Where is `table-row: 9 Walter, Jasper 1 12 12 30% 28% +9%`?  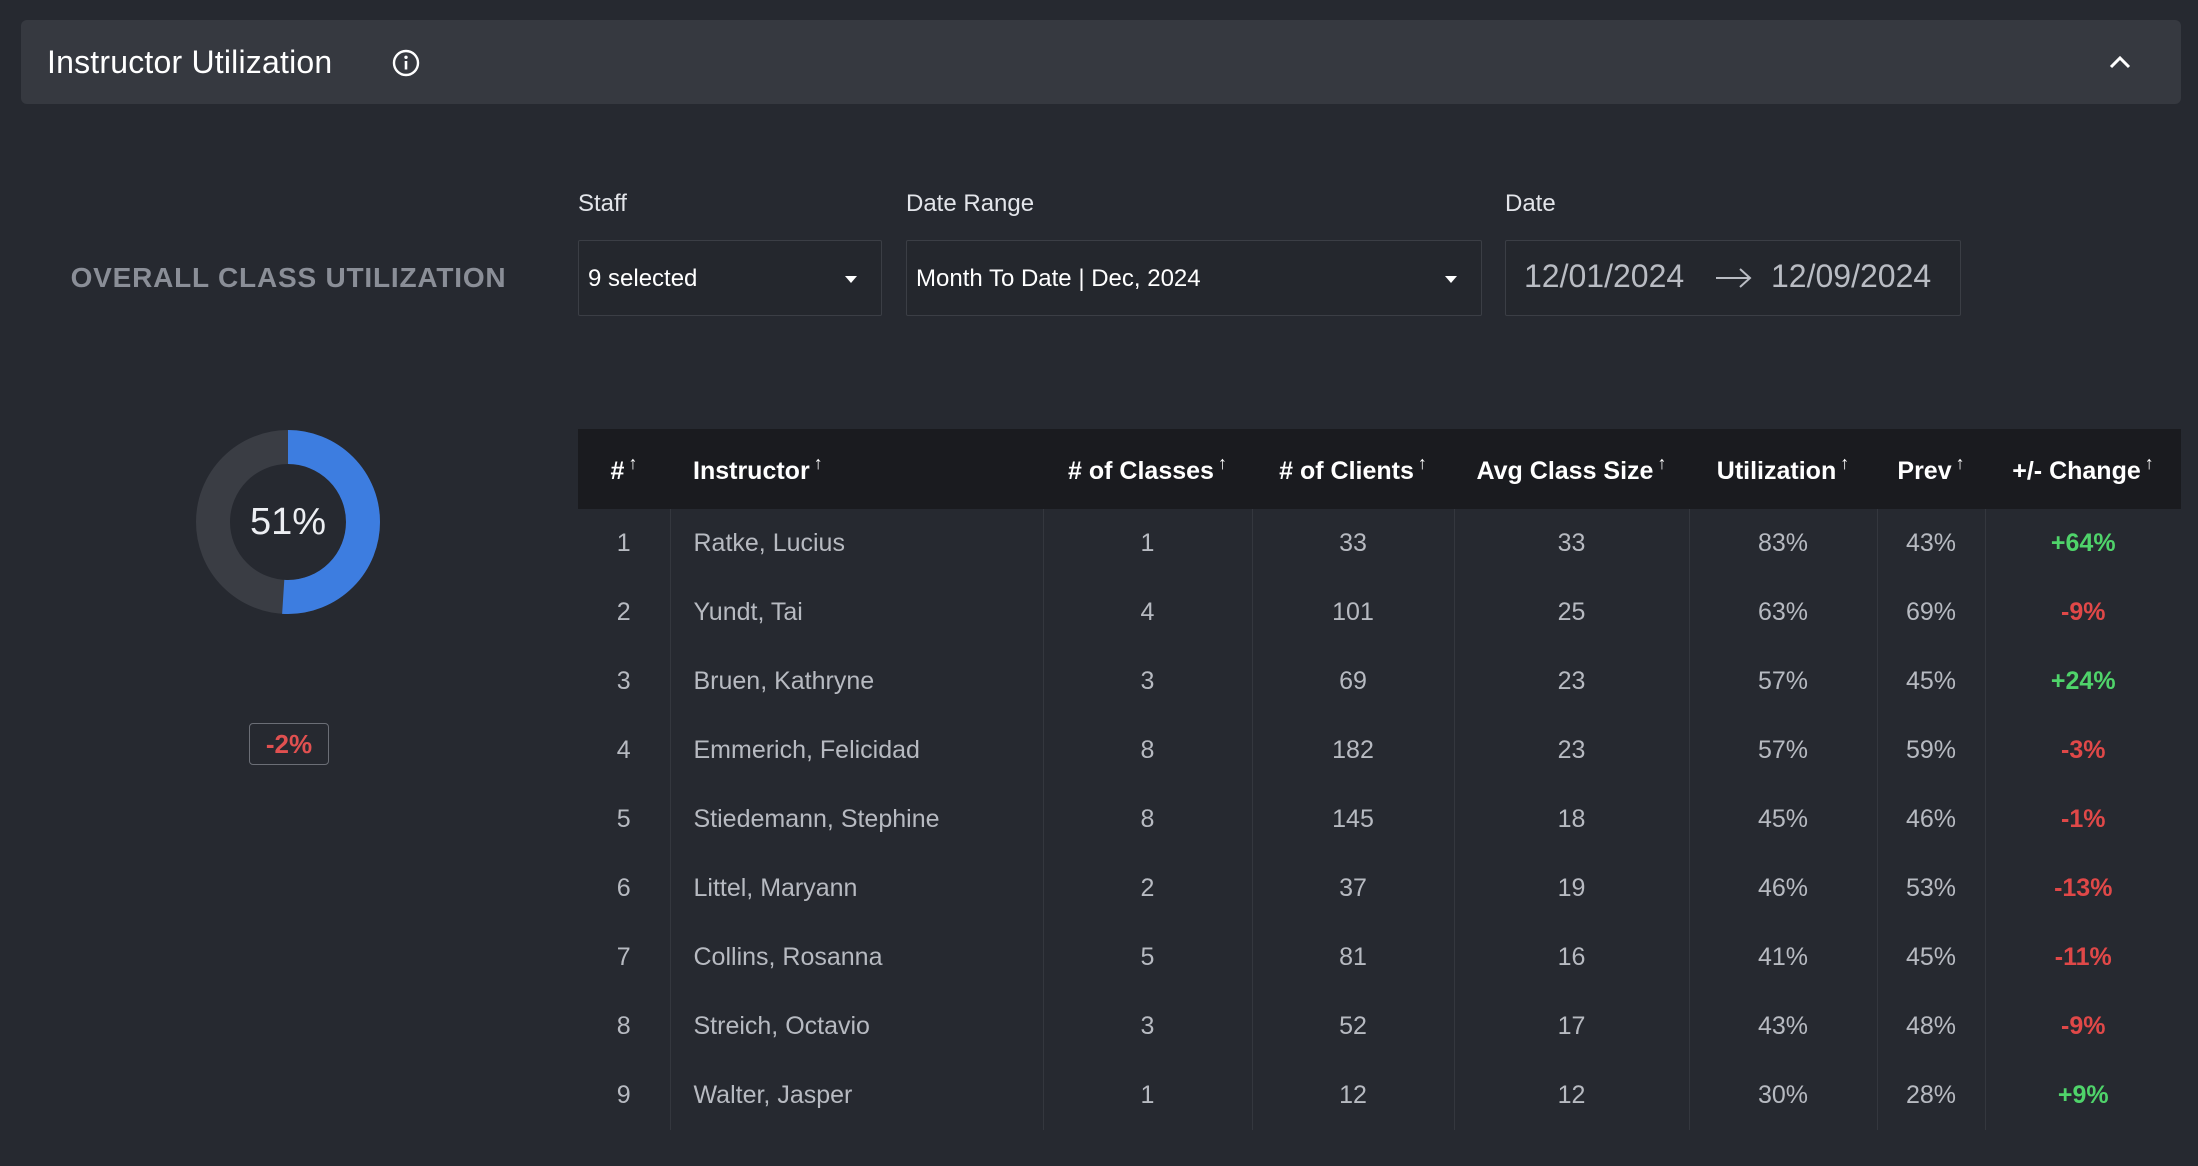
table-row: 9 Walter, Jasper 1 12 12 30% 28% +9% is located at coordinates (1379, 1095).